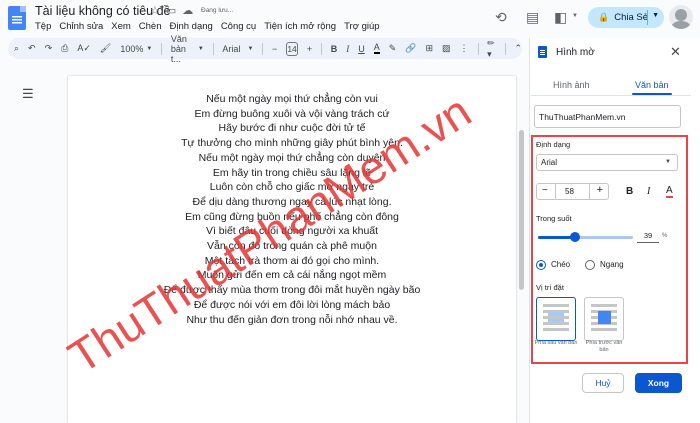 The image size is (700, 423). I want to click on comment-icon: ▤, so click(532, 17).